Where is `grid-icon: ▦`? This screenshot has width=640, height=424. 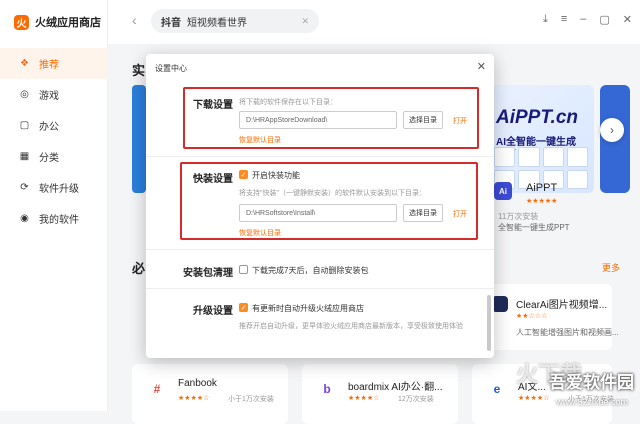
grid-icon: ▦ is located at coordinates (24, 156).